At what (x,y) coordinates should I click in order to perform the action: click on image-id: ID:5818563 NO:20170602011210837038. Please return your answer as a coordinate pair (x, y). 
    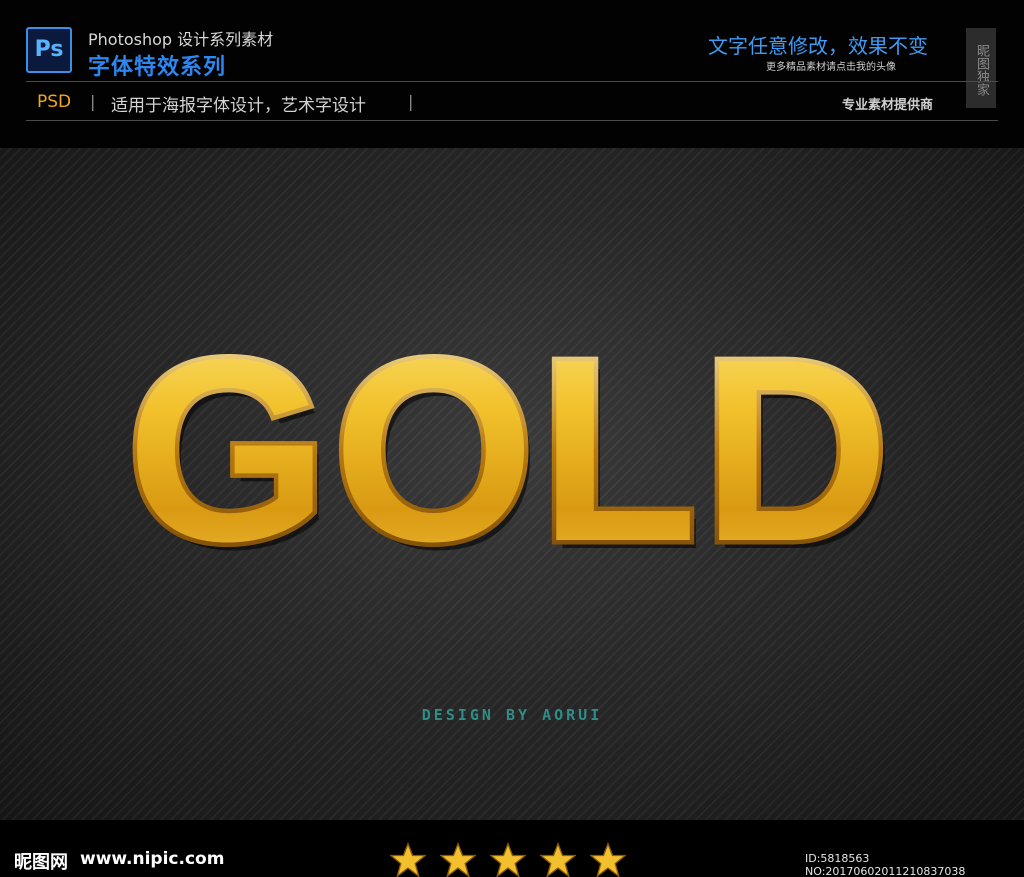
    Looking at the image, I should click on (885, 864).